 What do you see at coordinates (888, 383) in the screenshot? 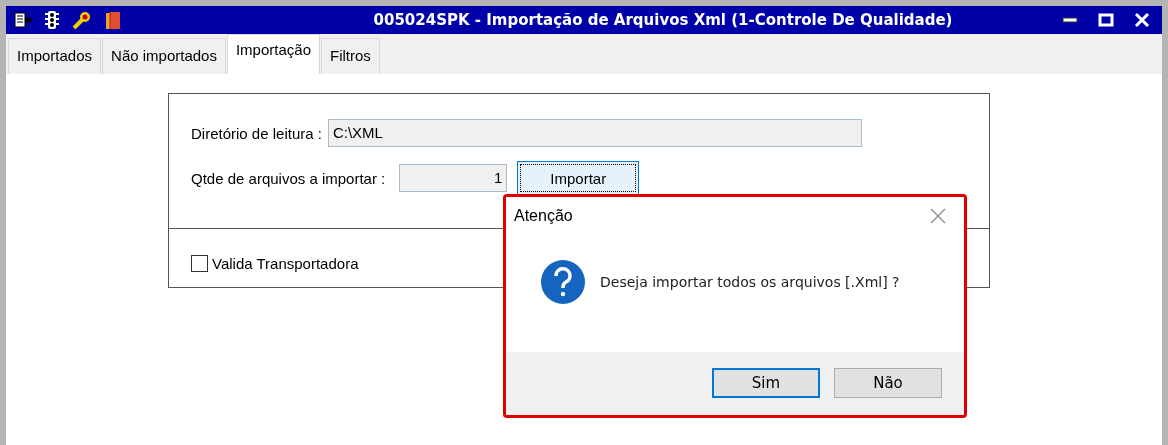
I see `dialog-button: Não` at bounding box center [888, 383].